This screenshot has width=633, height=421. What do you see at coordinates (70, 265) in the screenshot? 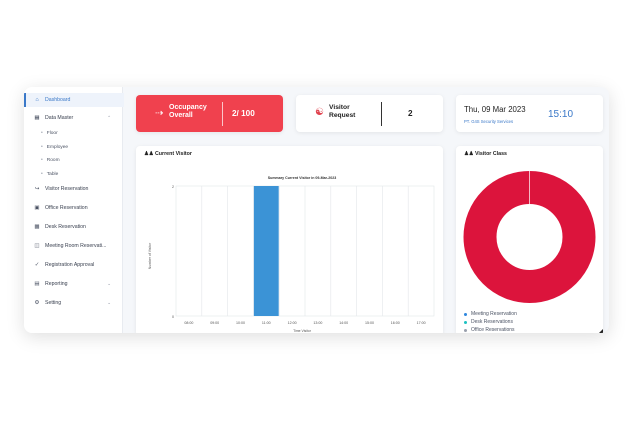
I see `sidebar-item-label: Registration Approval` at bounding box center [70, 265].